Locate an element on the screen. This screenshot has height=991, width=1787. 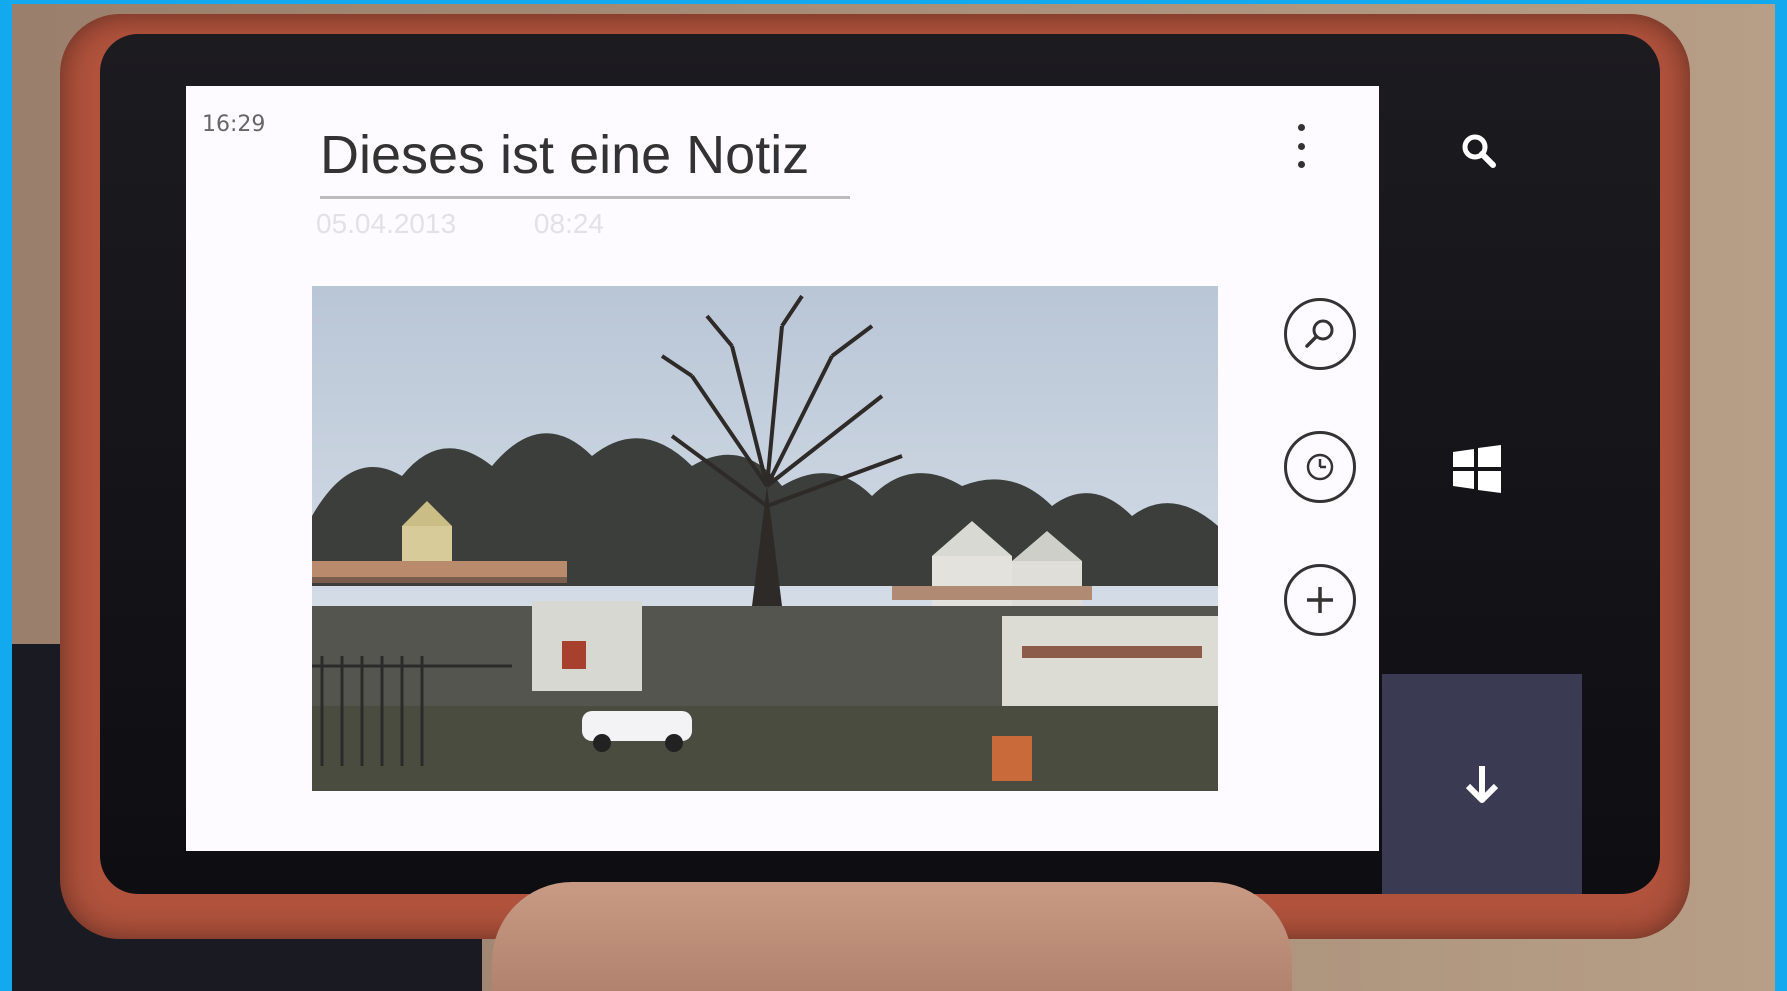
hardware-down-button is located at coordinates (1482, 784).